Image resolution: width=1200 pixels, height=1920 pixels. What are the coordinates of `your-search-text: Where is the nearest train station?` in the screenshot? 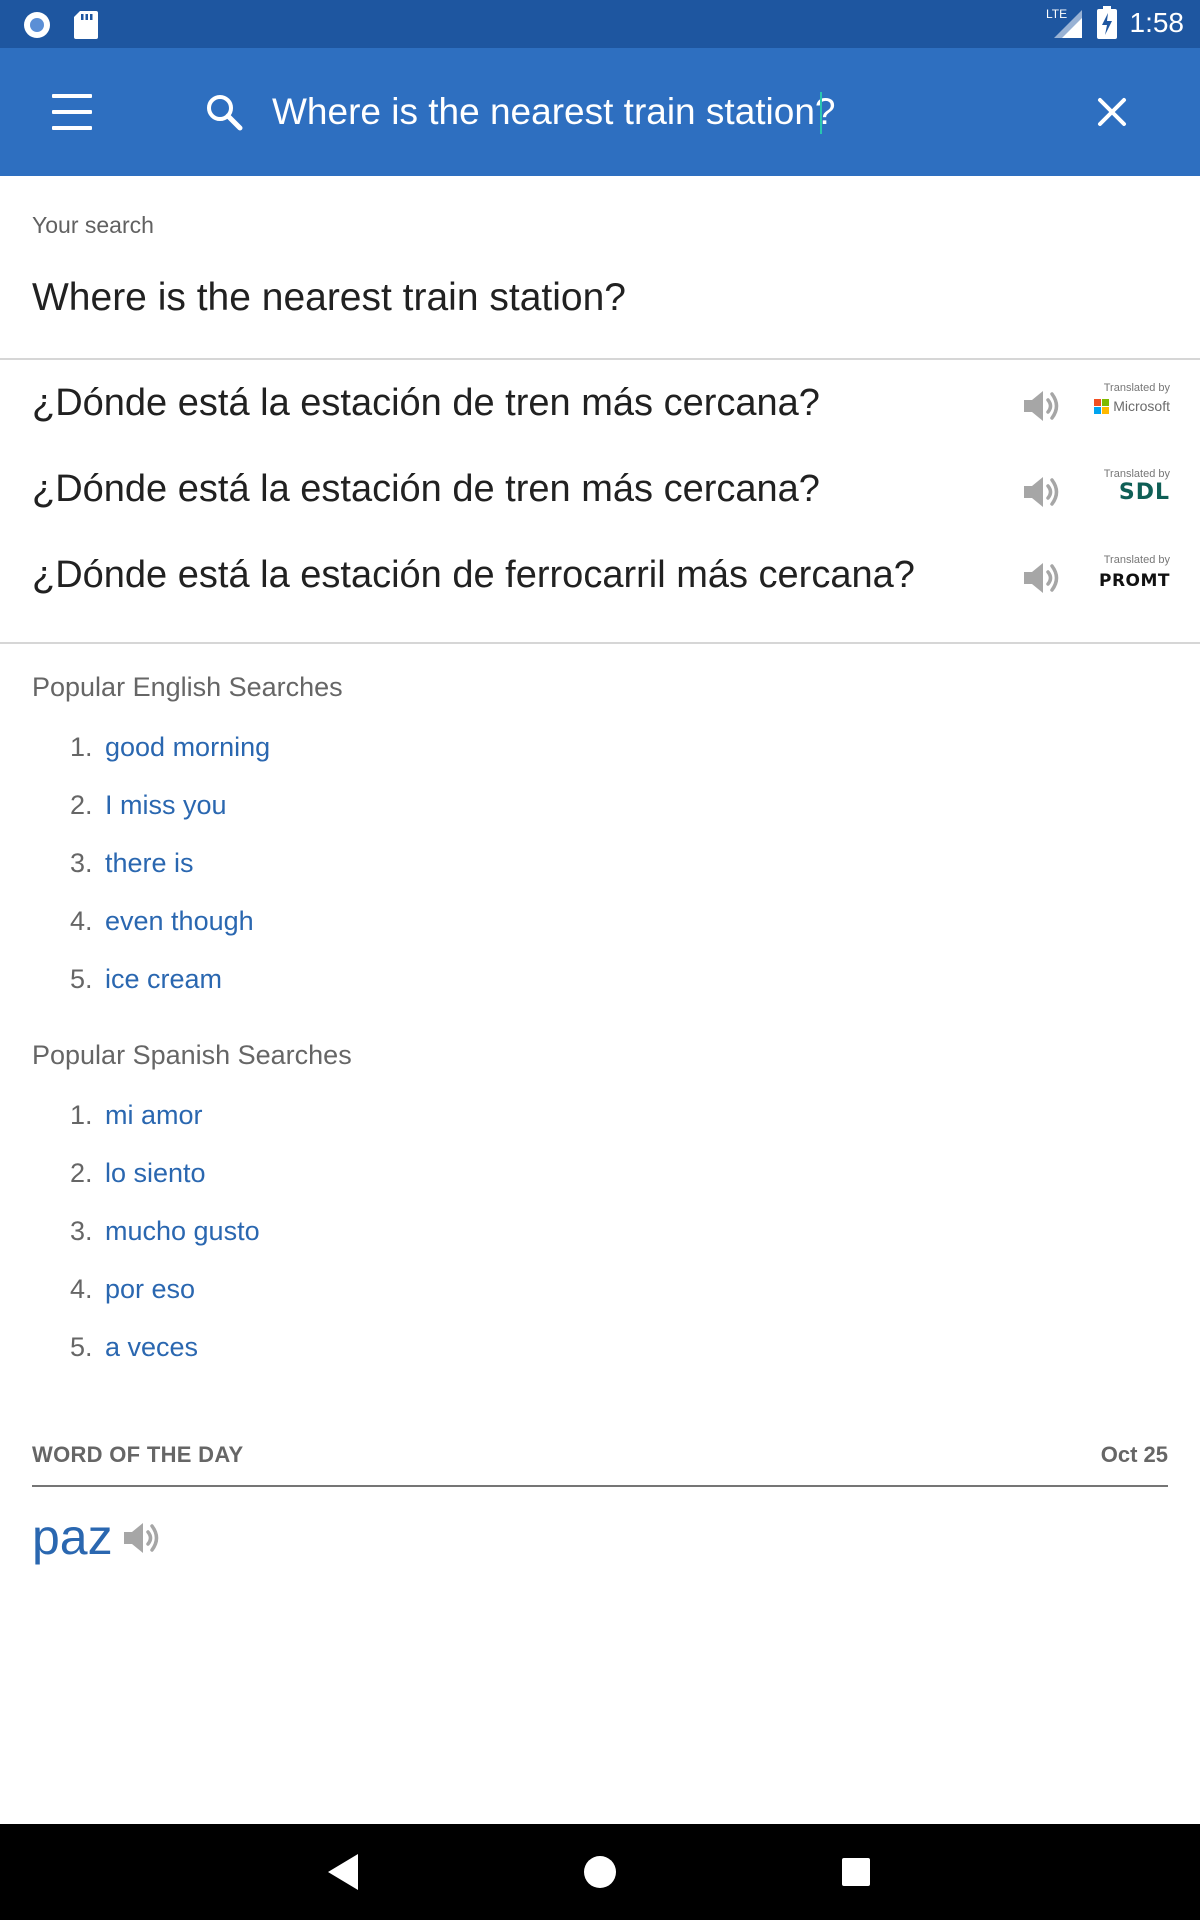 It's located at (329, 297).